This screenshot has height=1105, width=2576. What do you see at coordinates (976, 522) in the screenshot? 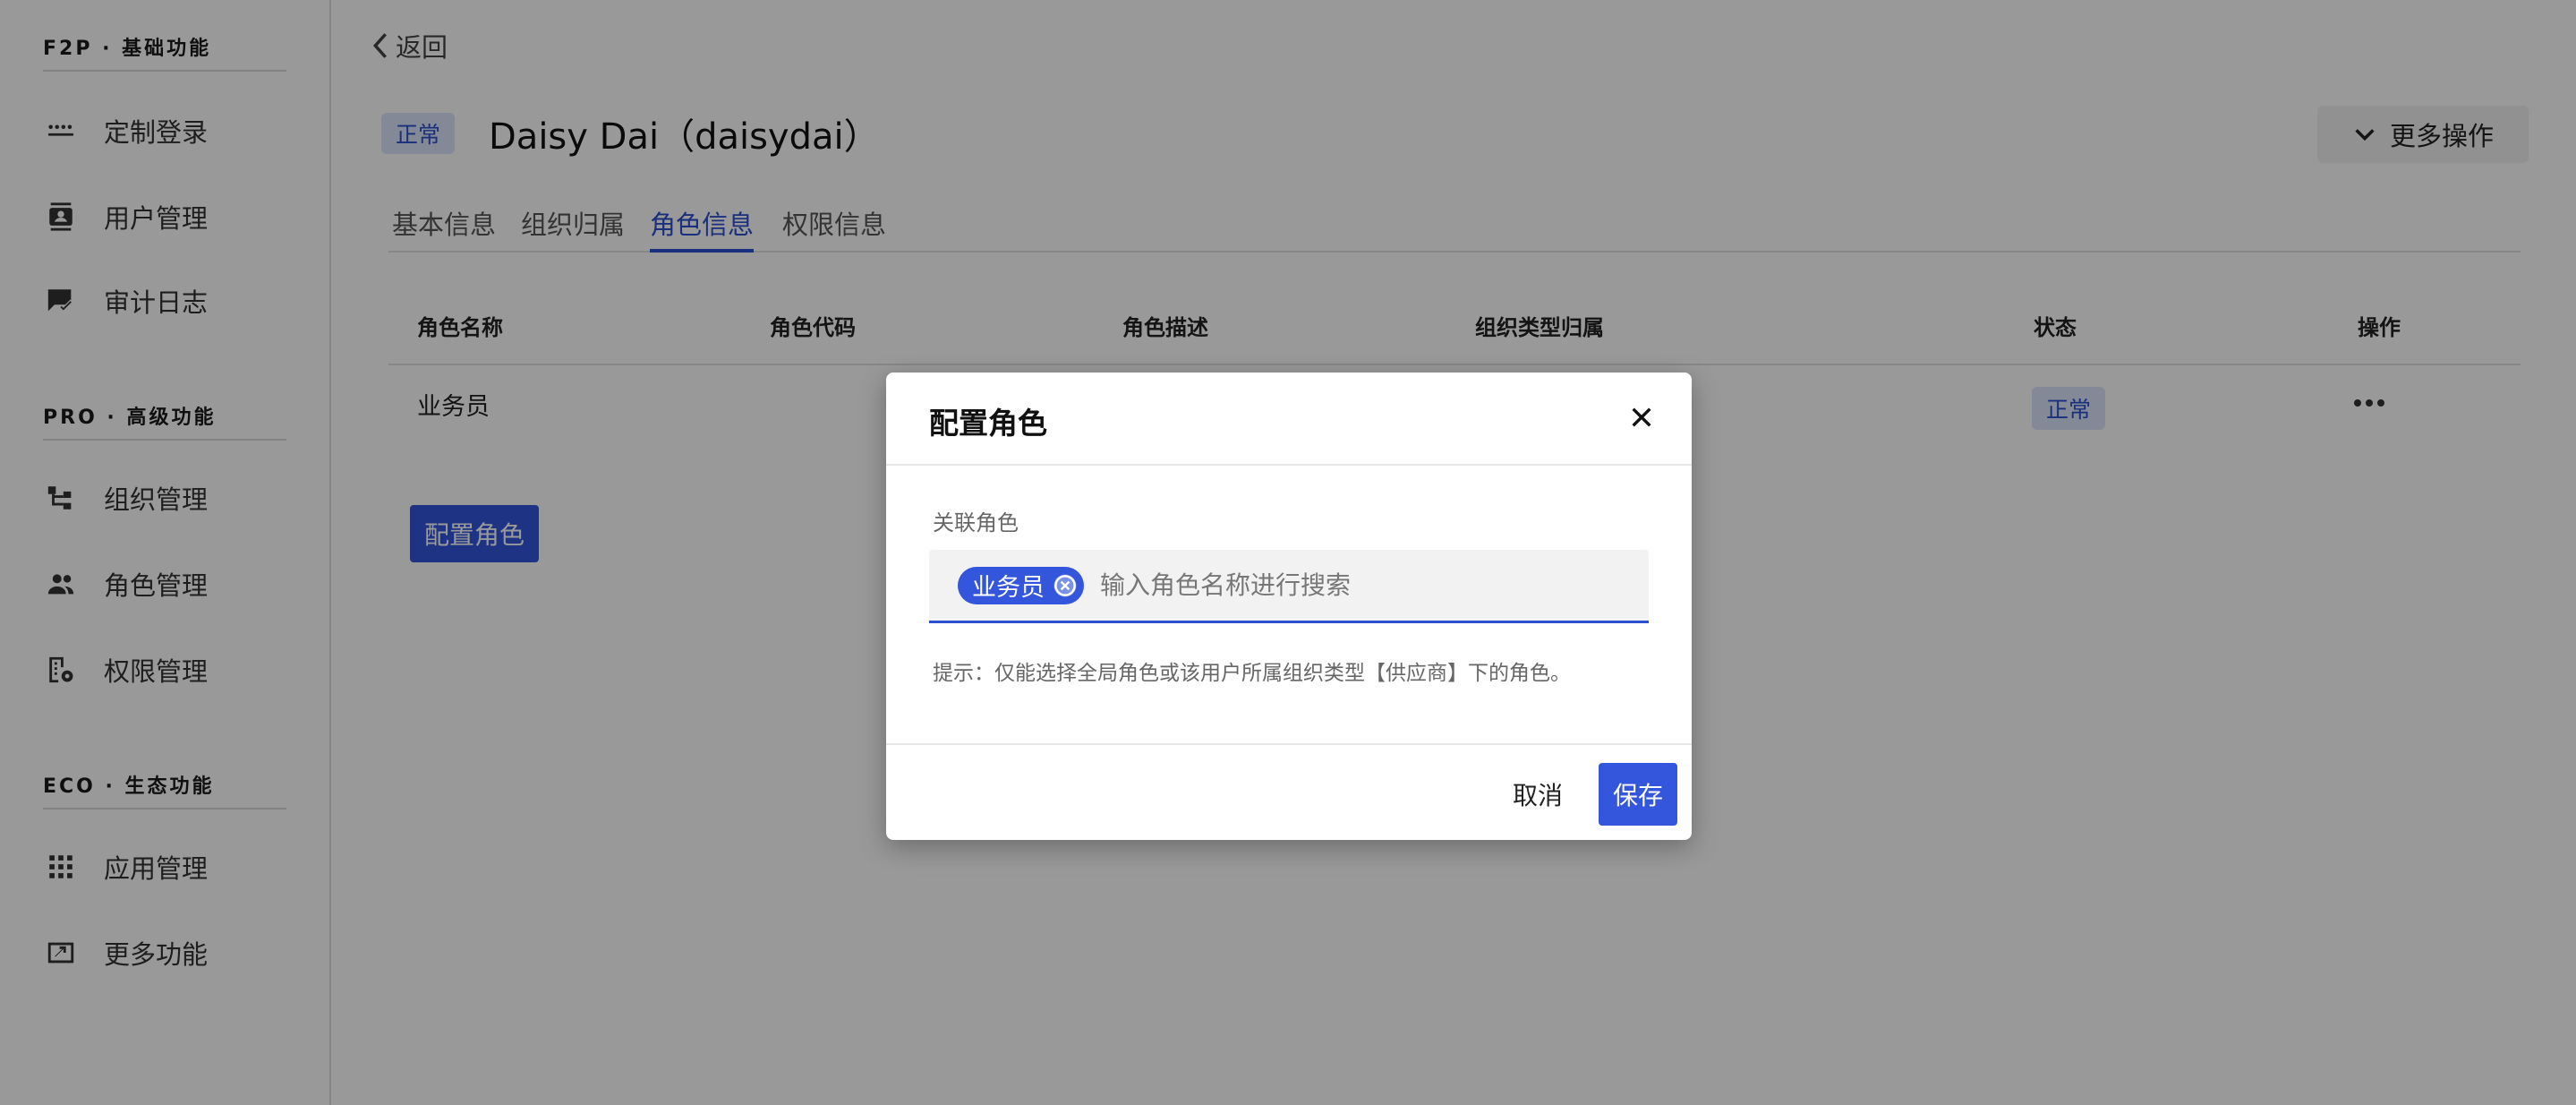
I see `field-label: 关联角色` at bounding box center [976, 522].